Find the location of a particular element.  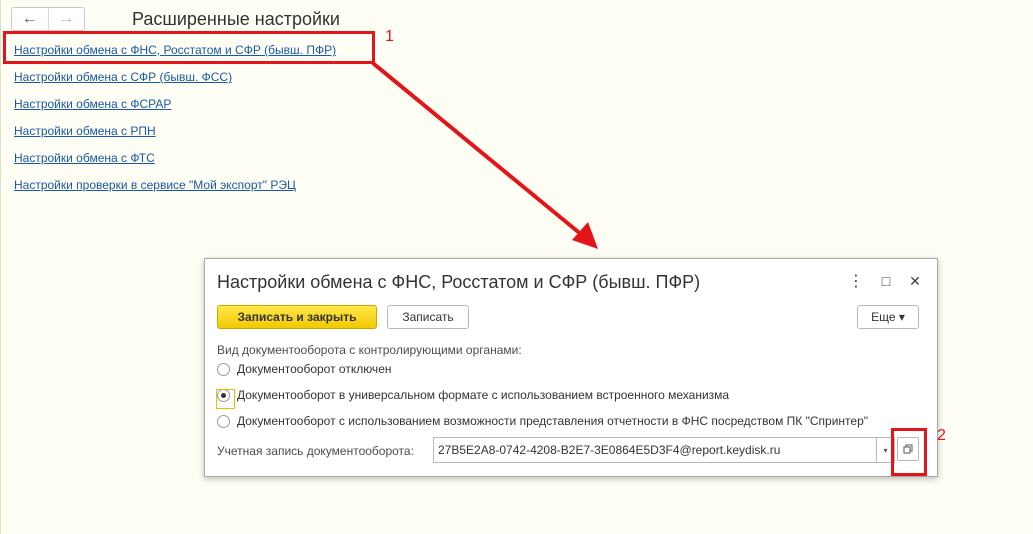

radio-button-checked is located at coordinates (225, 398).